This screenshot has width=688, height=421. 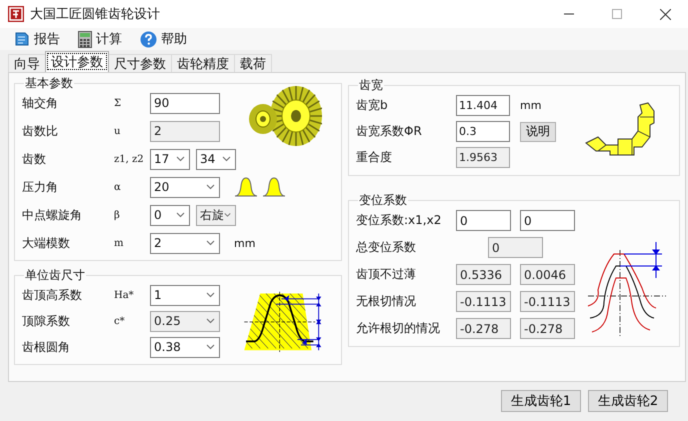 I want to click on symbol-label: β, so click(x=117, y=215).